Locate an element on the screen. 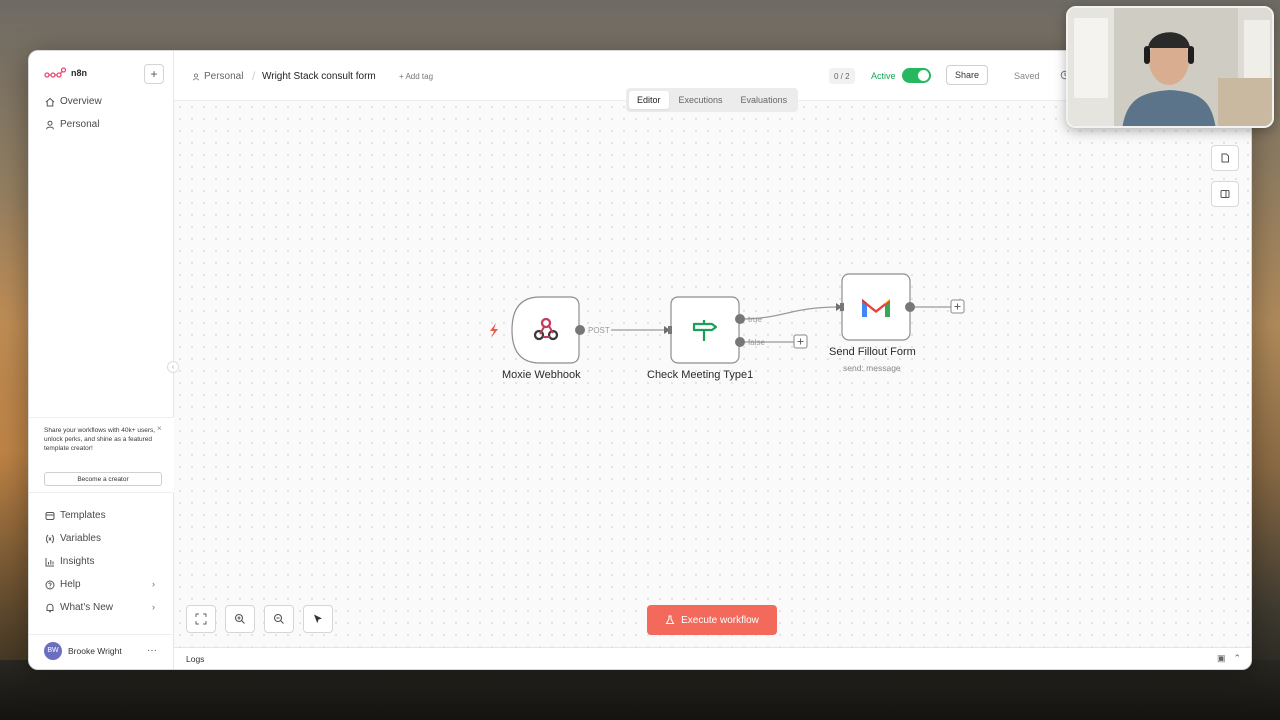 This screenshot has width=1280, height=720. user-name: Brooke Wright is located at coordinates (95, 650).